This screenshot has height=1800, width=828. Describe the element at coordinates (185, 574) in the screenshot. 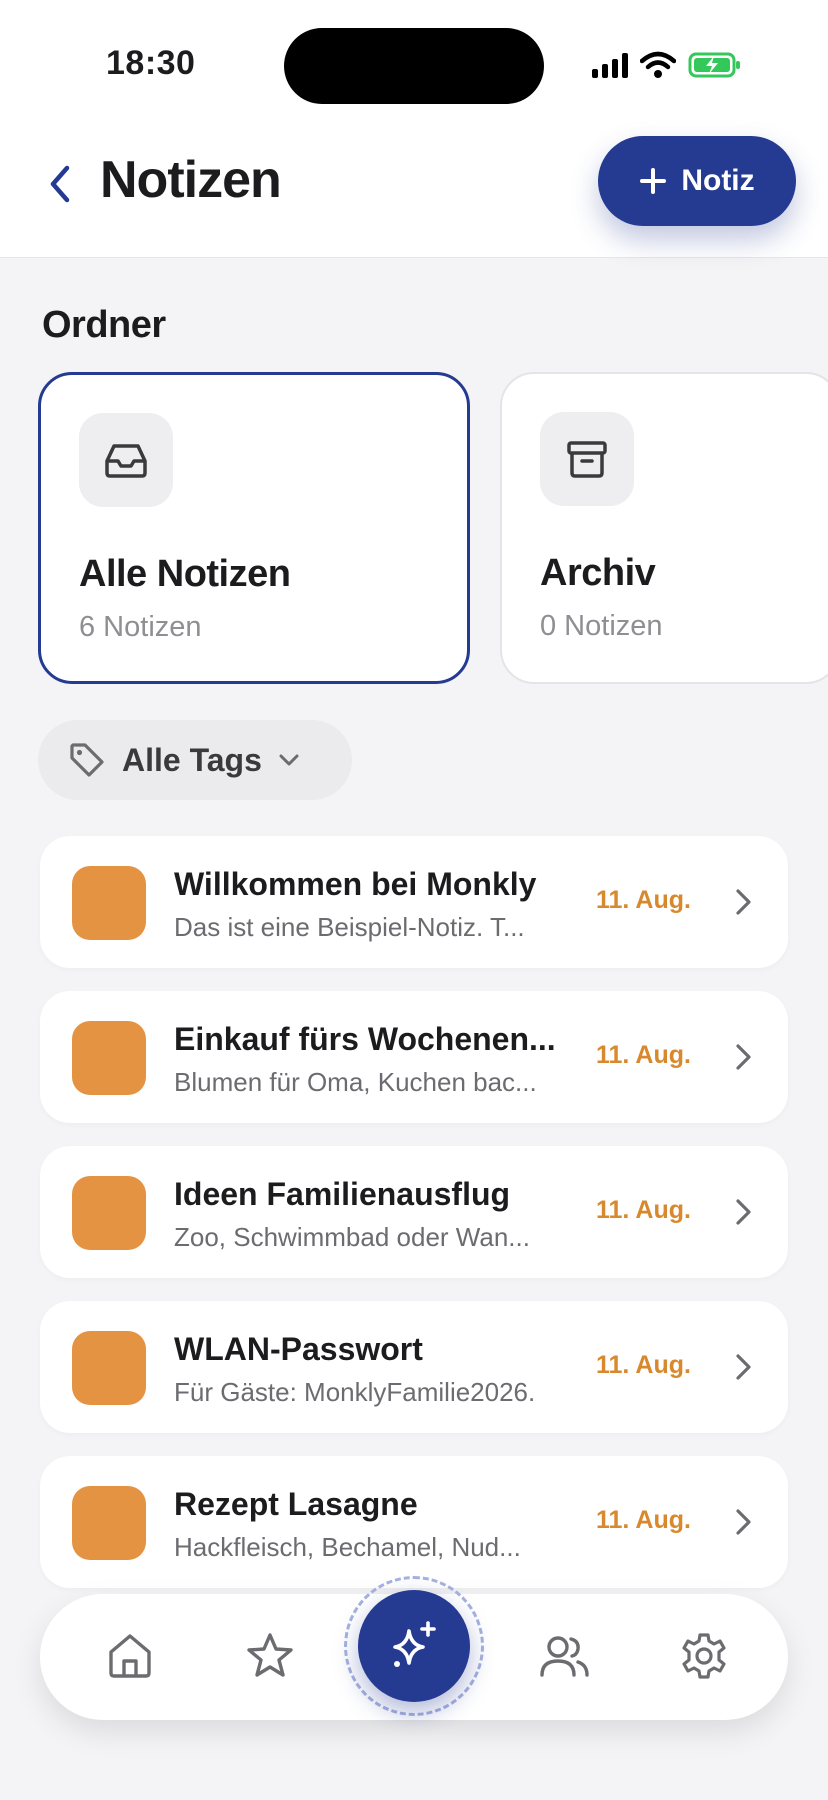

I see `folder-name: Alle Notizen` at that location.